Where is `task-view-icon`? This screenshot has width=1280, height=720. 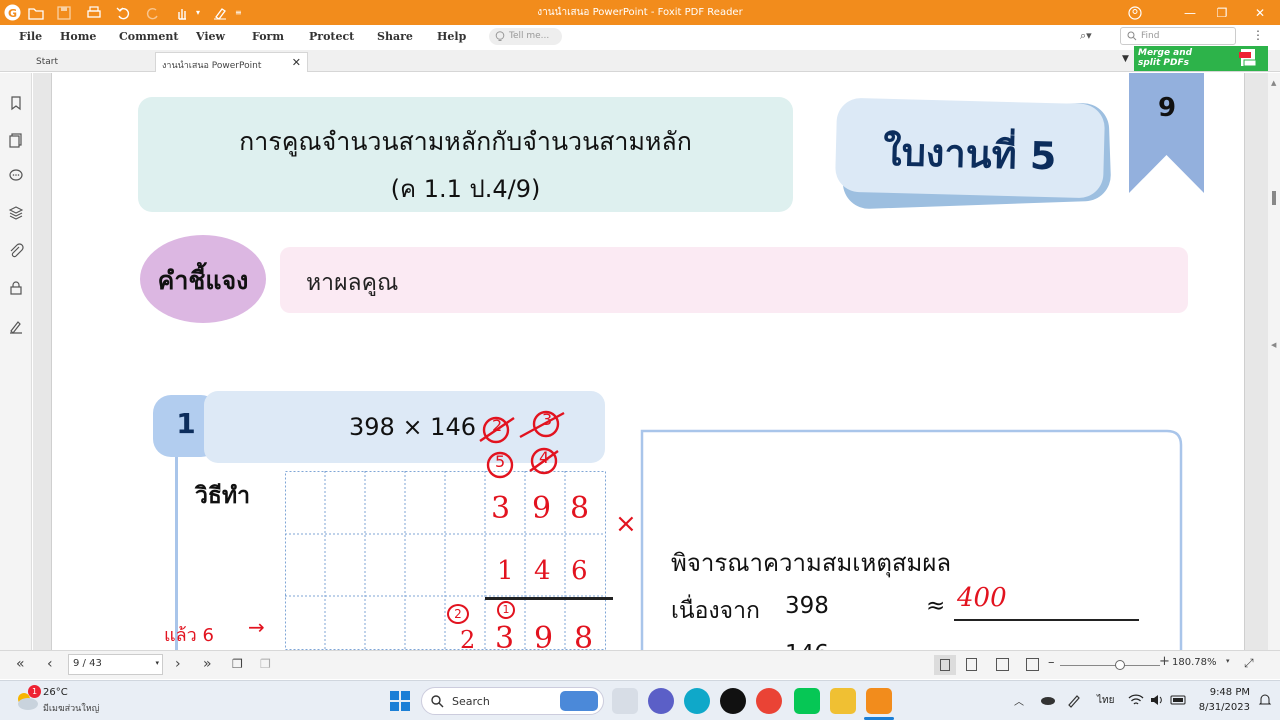
task-view-icon is located at coordinates (625, 701).